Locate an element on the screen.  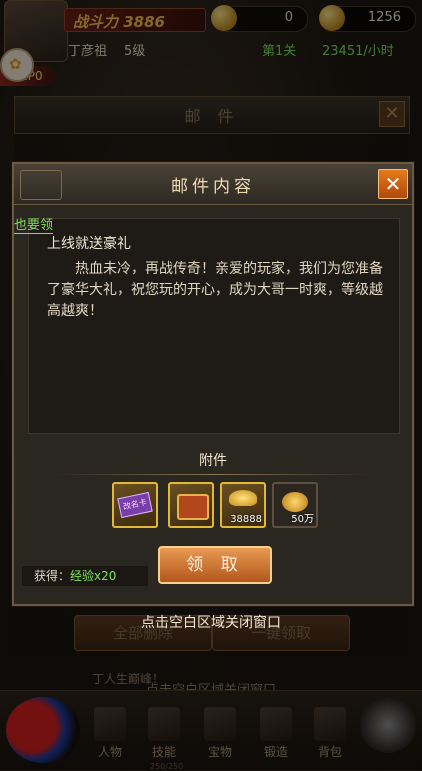
attachment-item: 50万 is located at coordinates (295, 505).